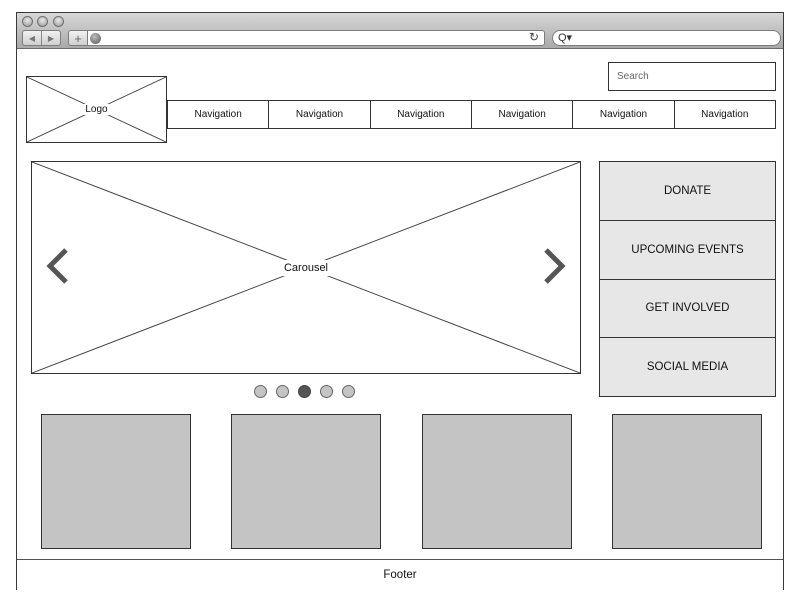  What do you see at coordinates (666, 38) in the screenshot?
I see `browser-search-field: Q▾` at bounding box center [666, 38].